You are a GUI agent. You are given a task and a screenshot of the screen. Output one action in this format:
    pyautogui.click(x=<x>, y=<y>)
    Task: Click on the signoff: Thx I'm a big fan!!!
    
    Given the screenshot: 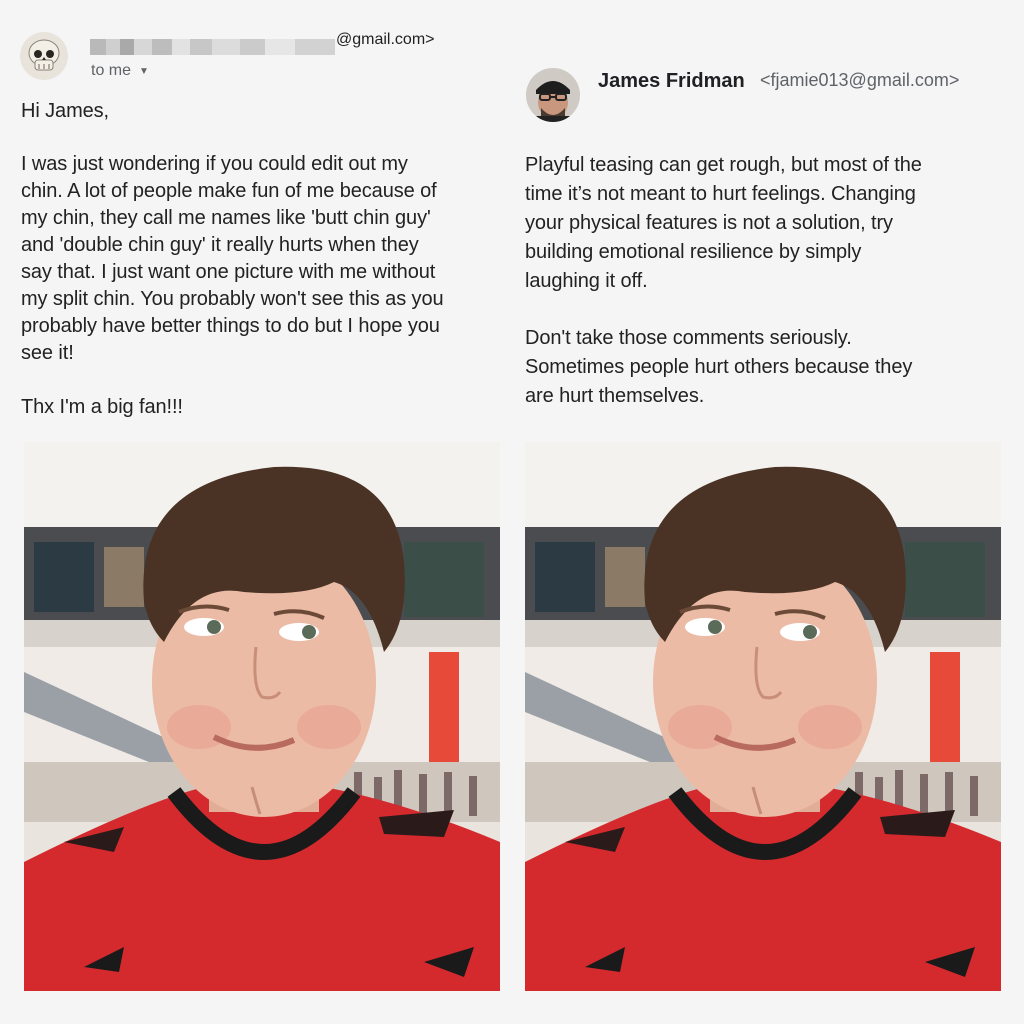 What is the action you would take?
    pyautogui.click(x=102, y=407)
    